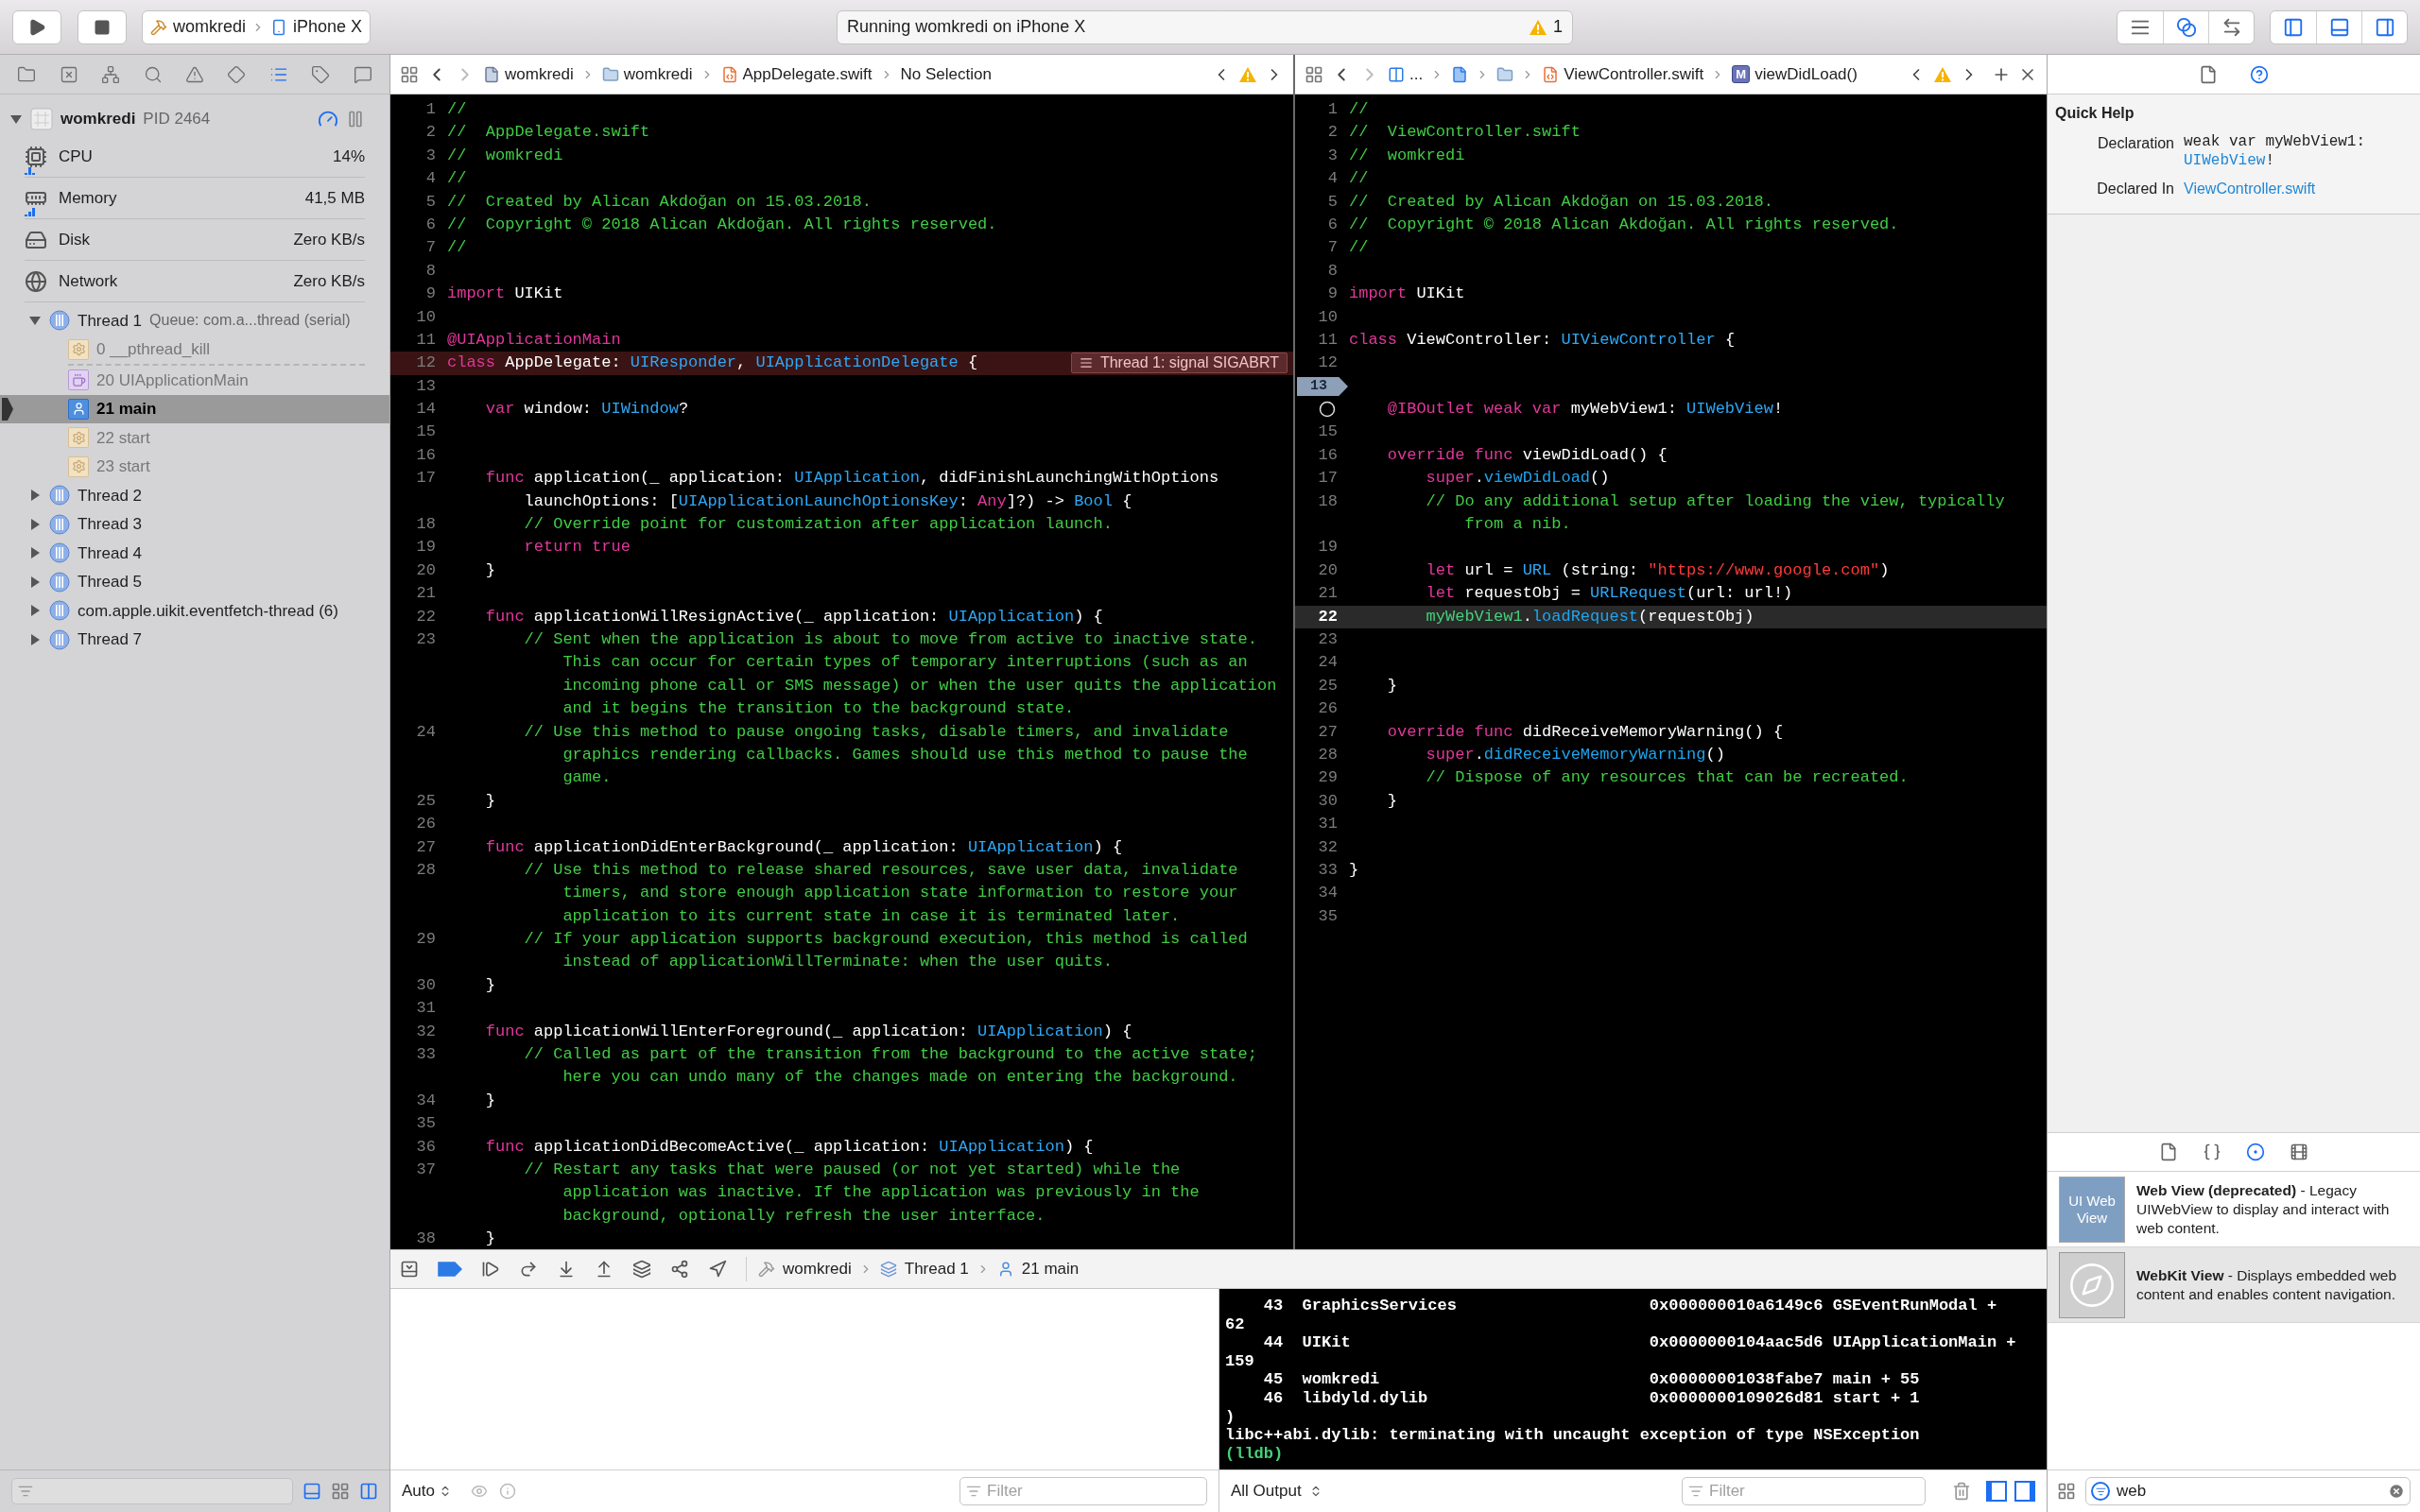  Describe the element at coordinates (659, 202) in the screenshot. I see `code-line: // Created by Alican Akdoğan on 15.03.2018.` at that location.